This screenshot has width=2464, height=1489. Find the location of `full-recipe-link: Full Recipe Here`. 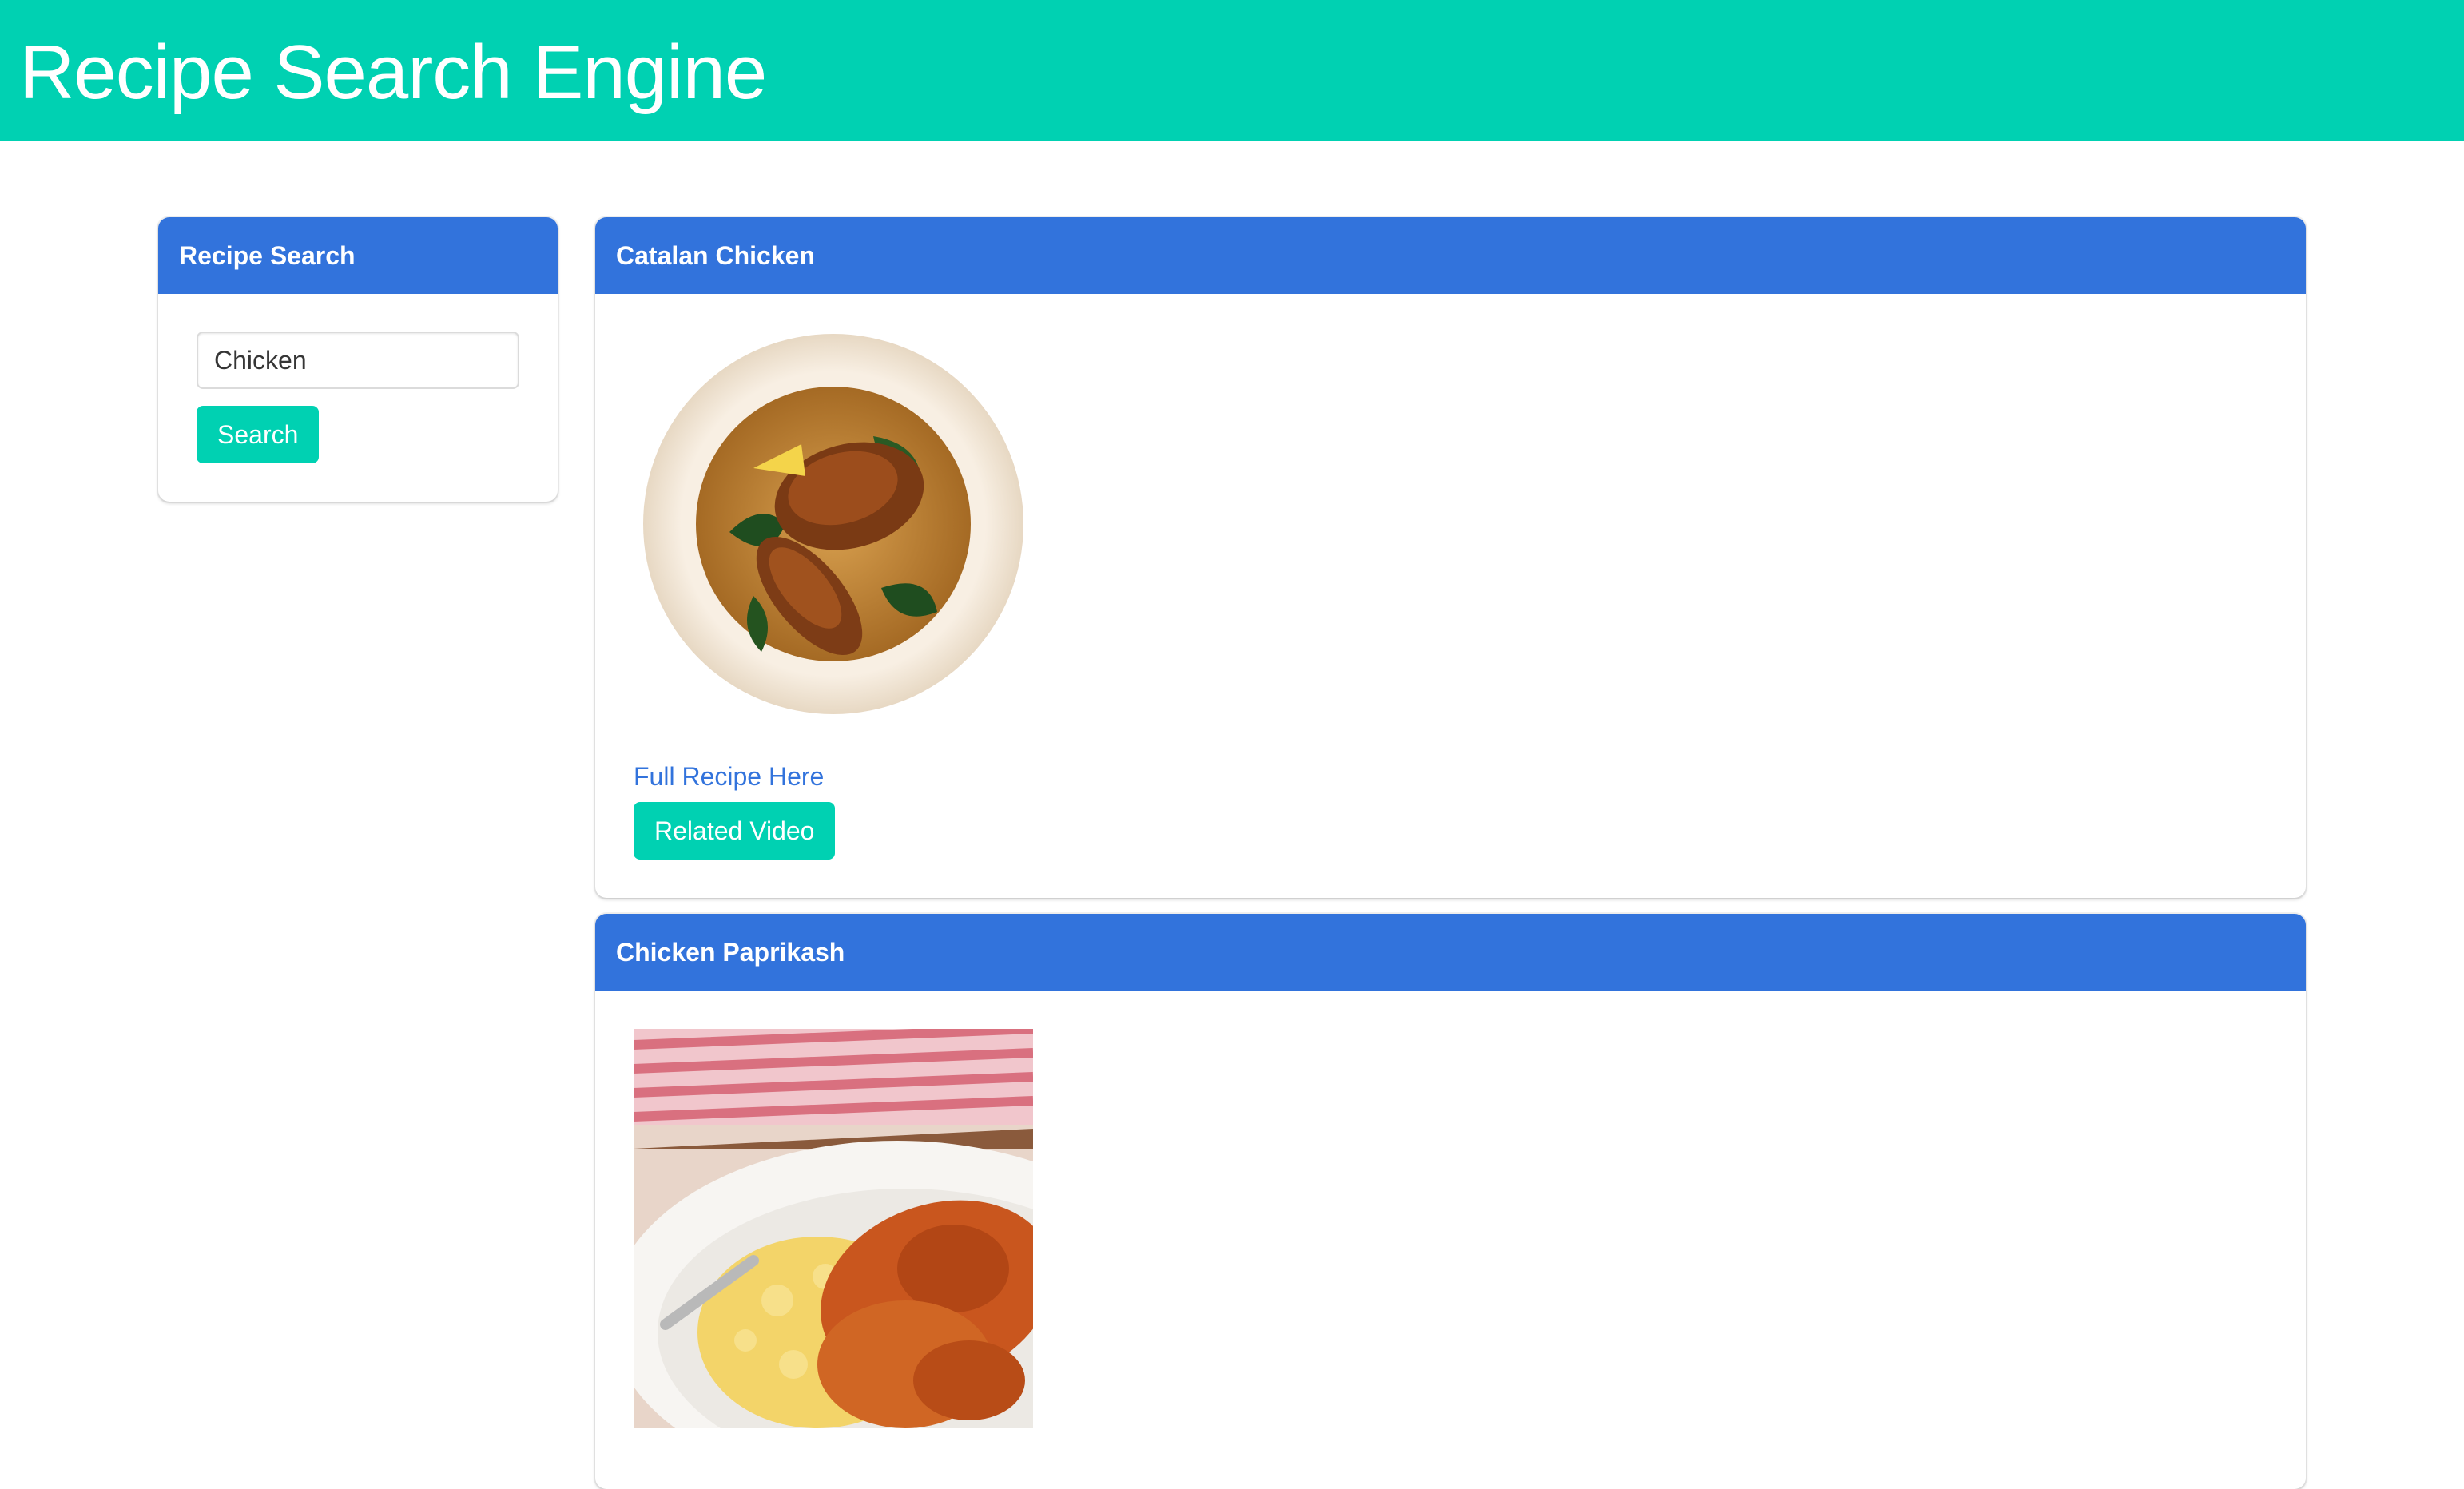

full-recipe-link: Full Recipe Here is located at coordinates (729, 776).